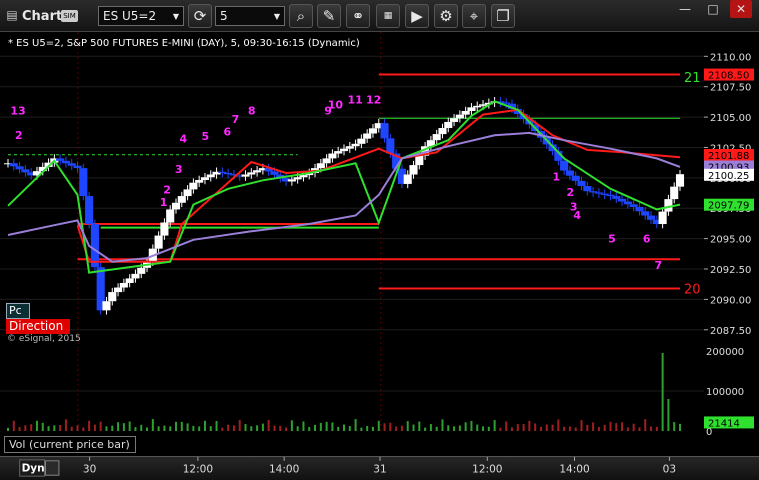  Describe the element at coordinates (18, 311) in the screenshot. I see `pc-badge: Pc` at that location.